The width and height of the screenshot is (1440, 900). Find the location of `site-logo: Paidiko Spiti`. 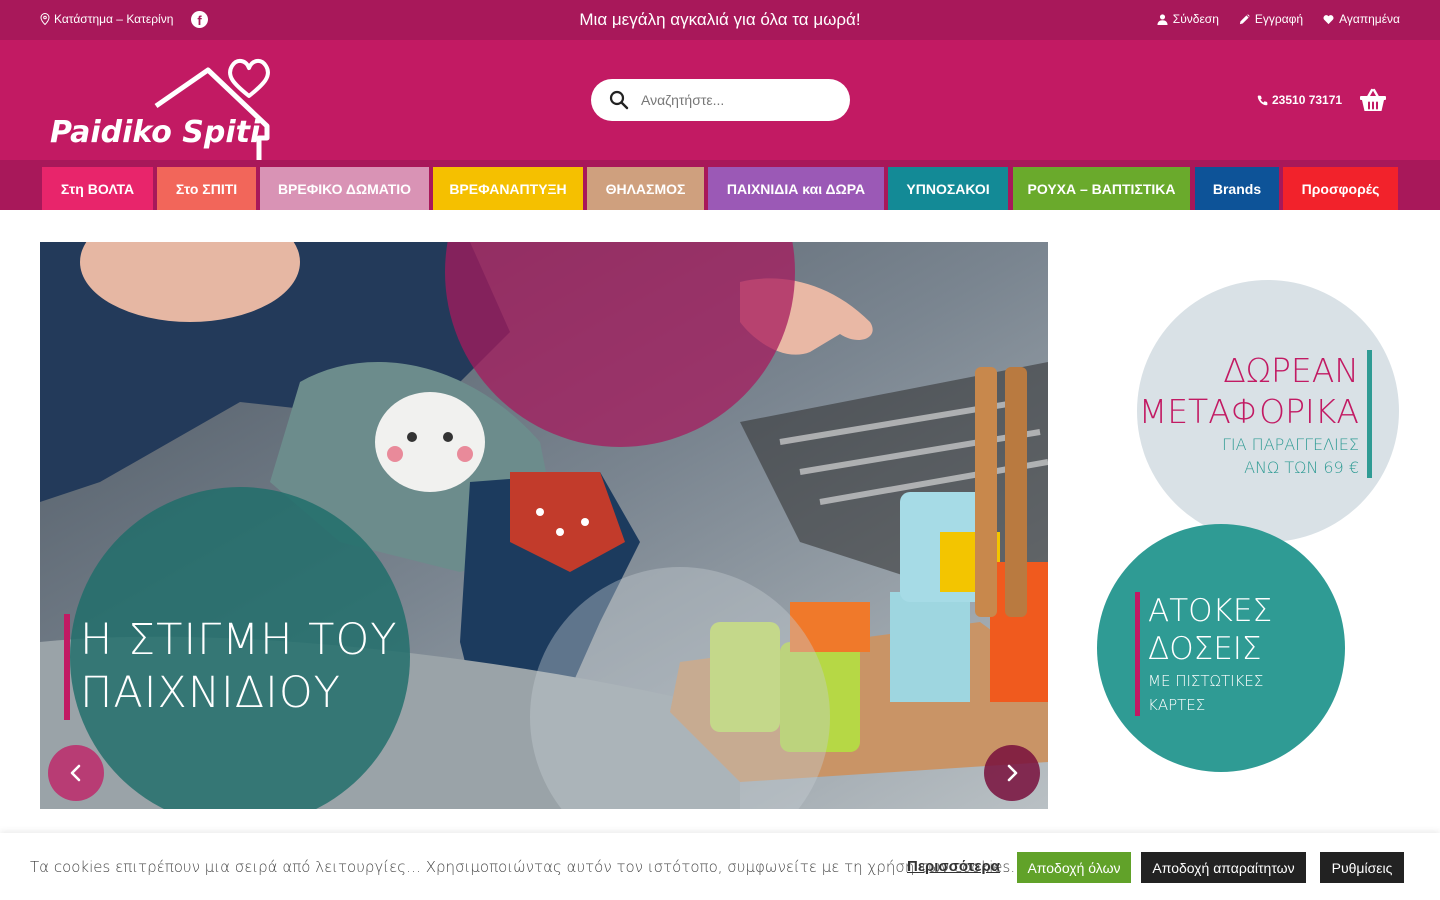

site-logo: Paidiko Spiti is located at coordinates (162, 105).